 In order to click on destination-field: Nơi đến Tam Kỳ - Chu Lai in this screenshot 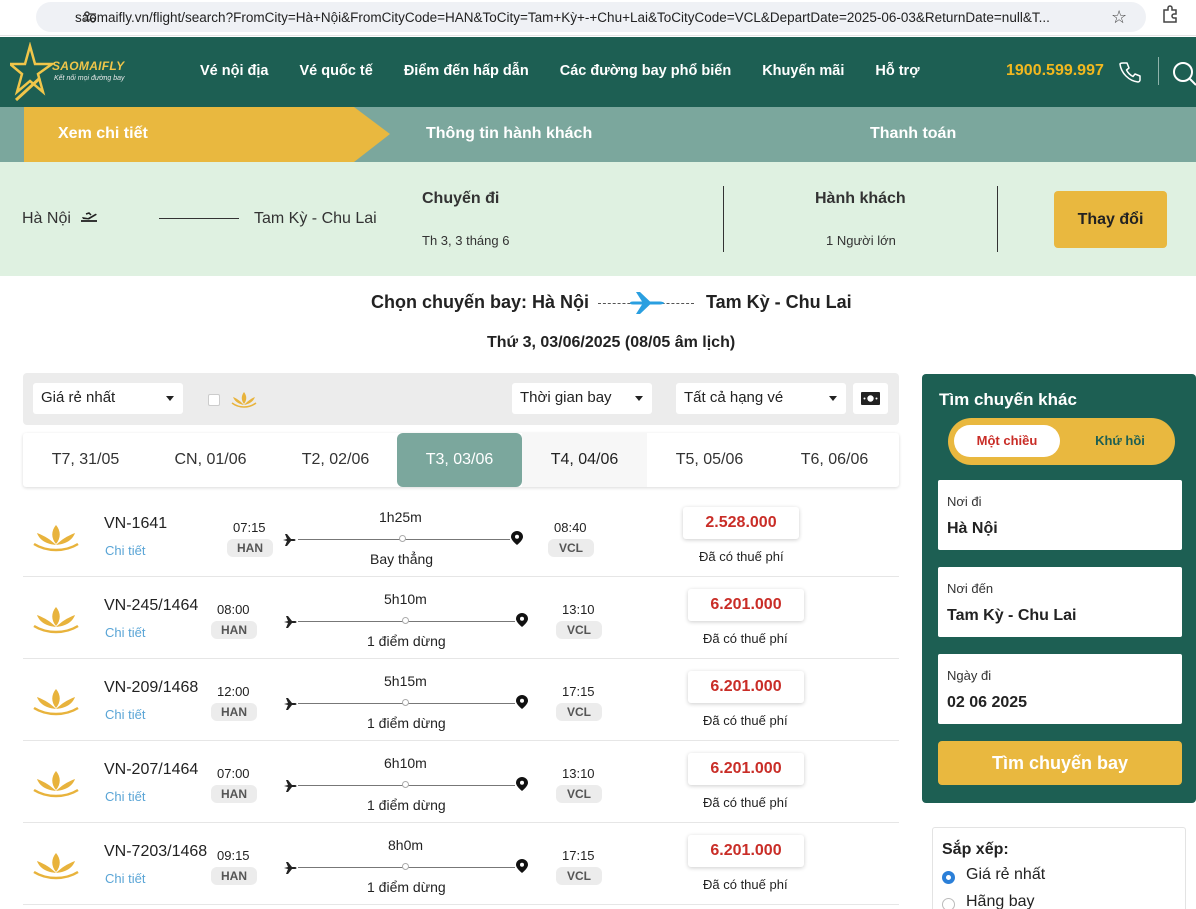, I will do `click(1060, 602)`.